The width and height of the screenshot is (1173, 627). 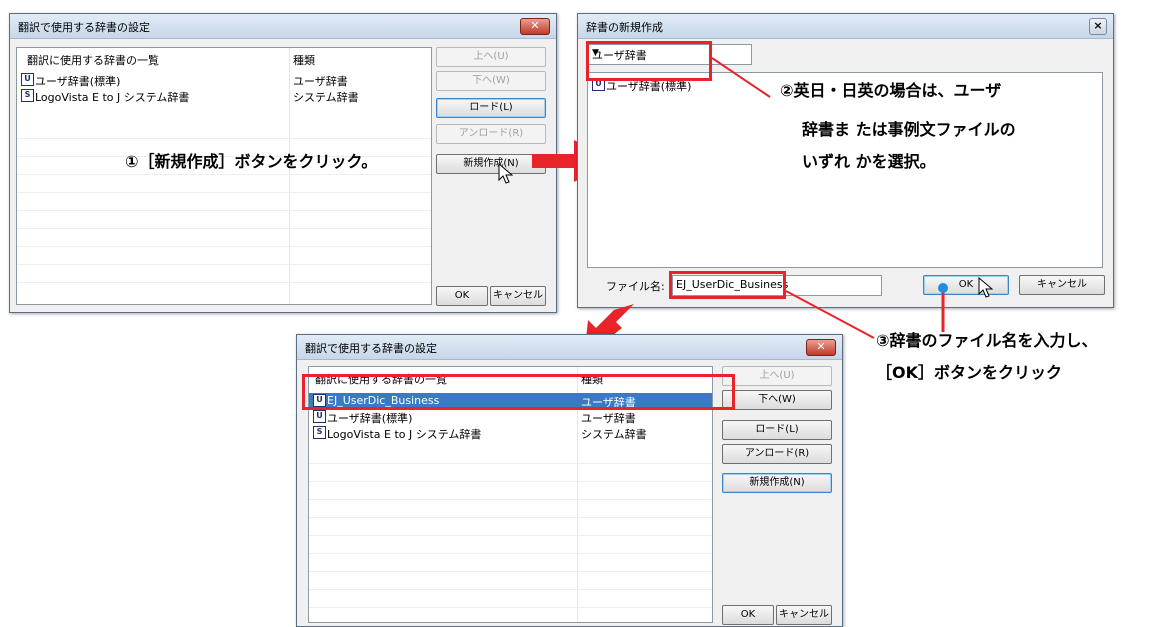 What do you see at coordinates (319, 432) in the screenshot?
I see `system-dictionary-icon: S` at bounding box center [319, 432].